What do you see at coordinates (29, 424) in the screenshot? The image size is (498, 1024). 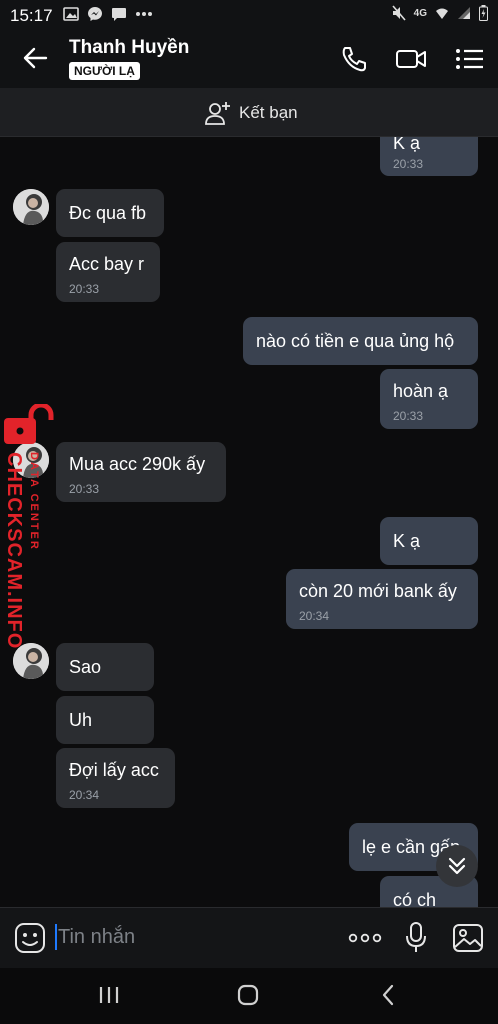 I see `padlock-icon` at bounding box center [29, 424].